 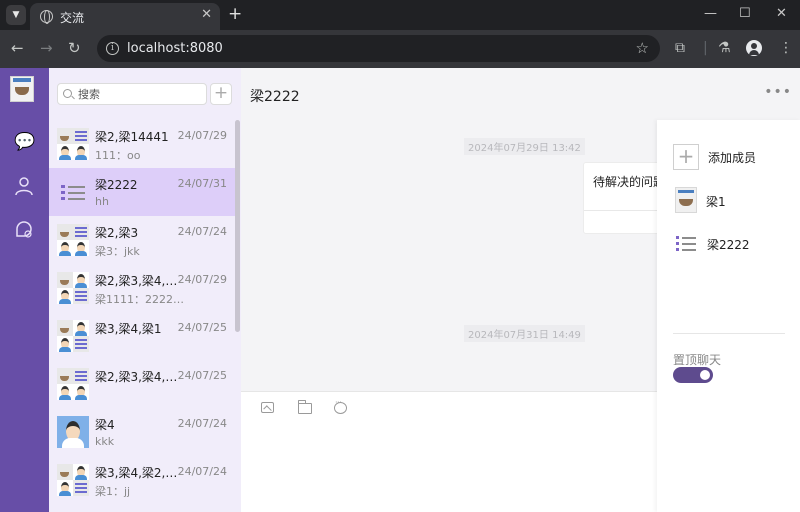 What do you see at coordinates (24, 186) in the screenshot?
I see `contacts-person-icon` at bounding box center [24, 186].